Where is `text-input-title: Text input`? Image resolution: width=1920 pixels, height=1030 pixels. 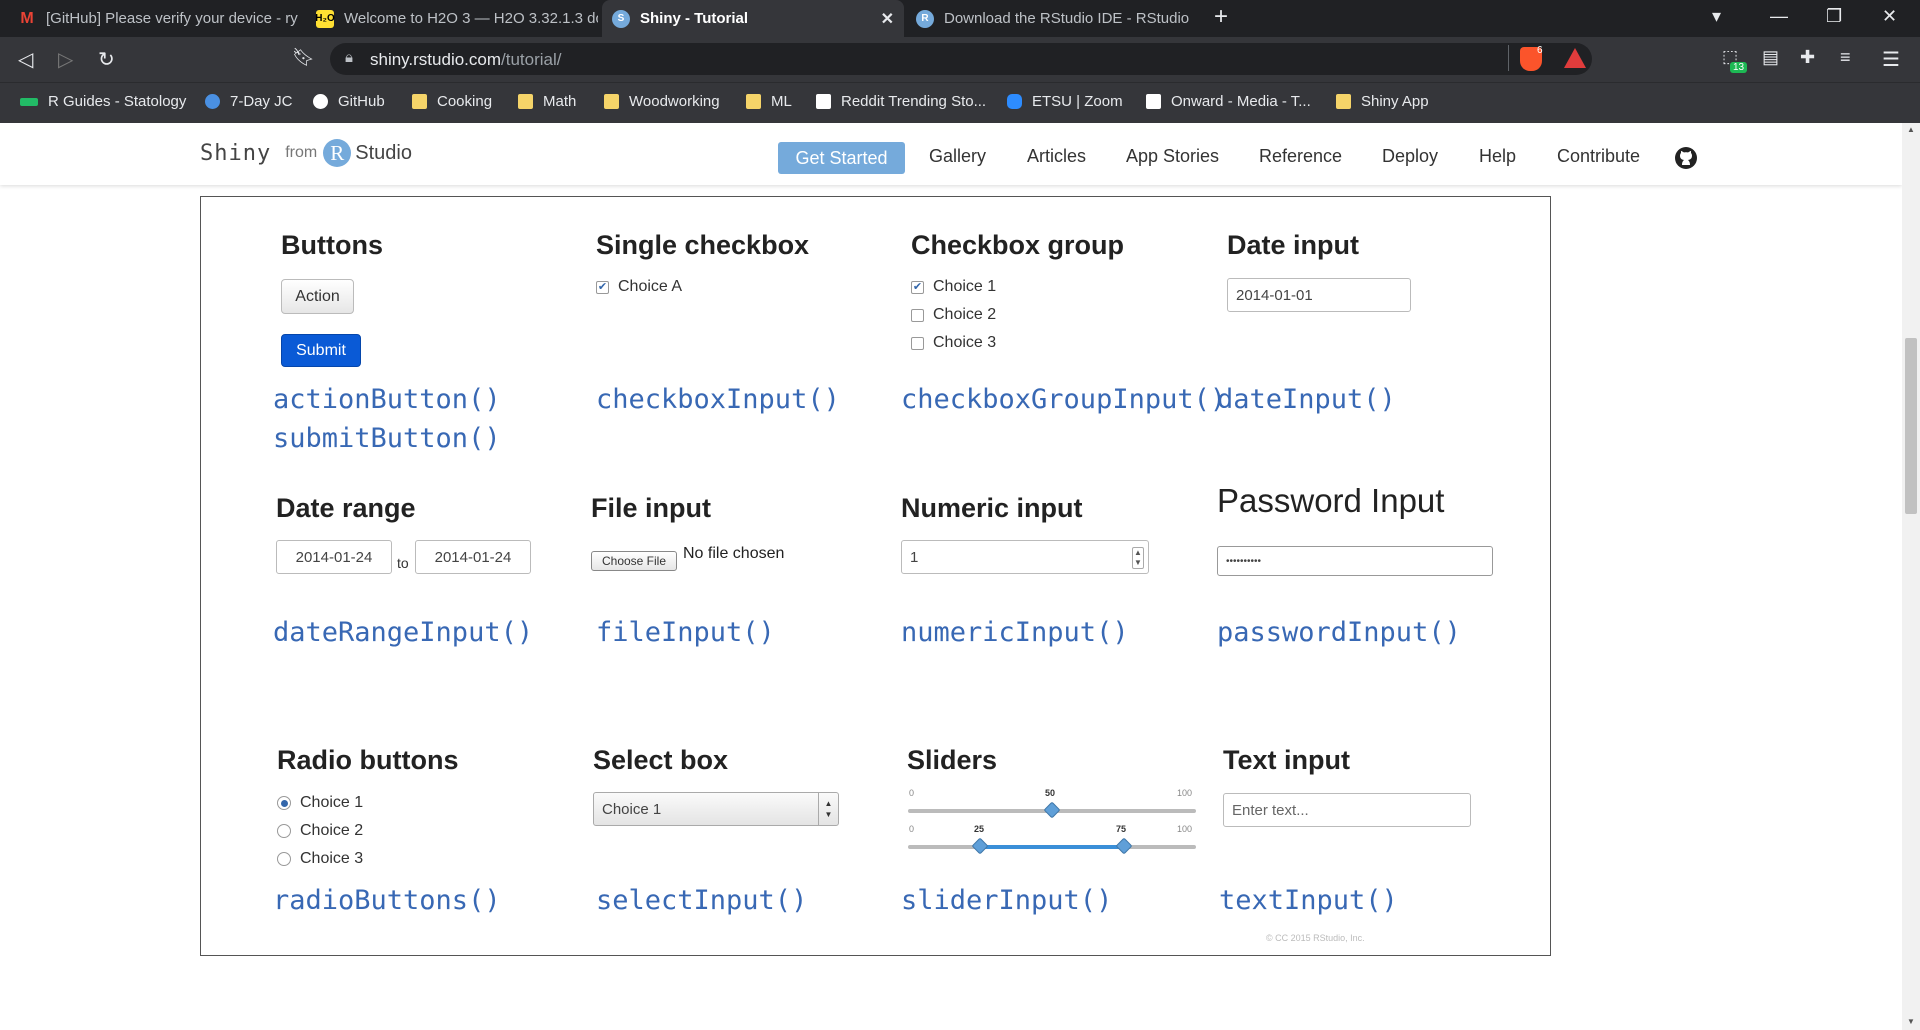
text-input-title: Text input is located at coordinates (1286, 760).